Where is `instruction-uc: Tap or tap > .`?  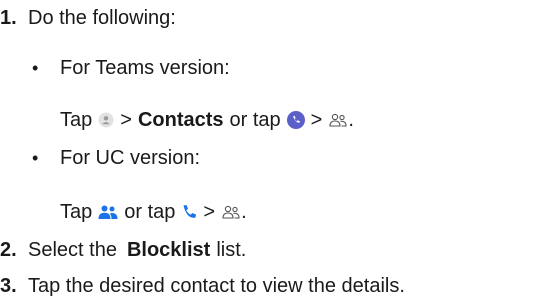
instruction-uc: Tap or tap > . is located at coordinates (153, 212).